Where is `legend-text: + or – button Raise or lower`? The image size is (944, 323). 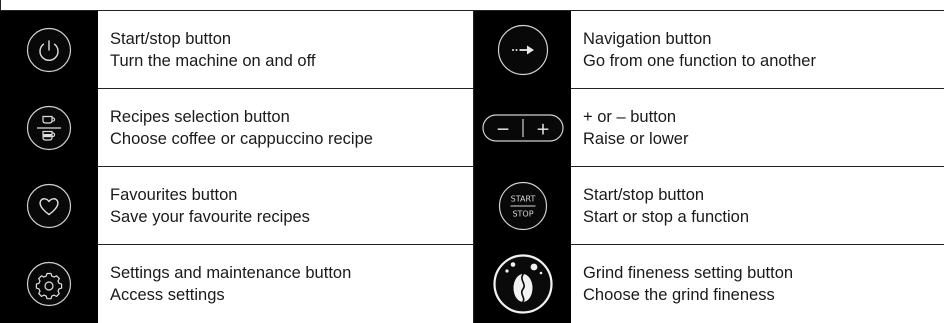
legend-text: + or – button Raise or lower is located at coordinates (757, 127).